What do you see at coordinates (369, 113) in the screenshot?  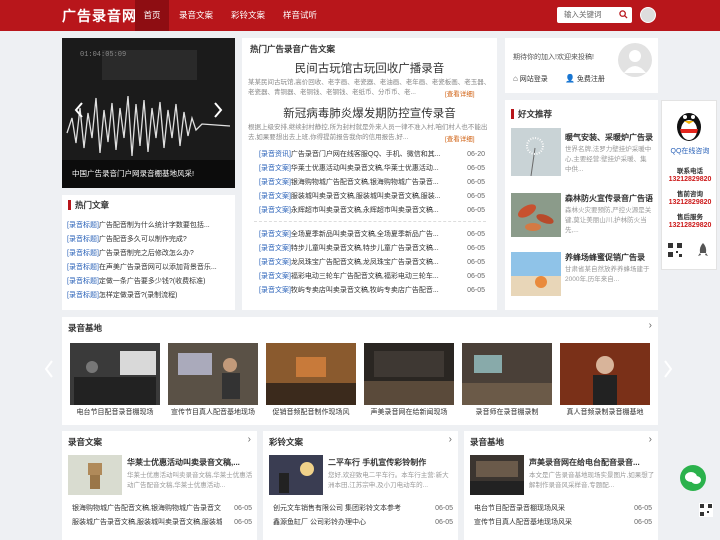 I see `article-headline-2: 新冠病毒肺炎爆发期防控宣传录音` at bounding box center [369, 113].